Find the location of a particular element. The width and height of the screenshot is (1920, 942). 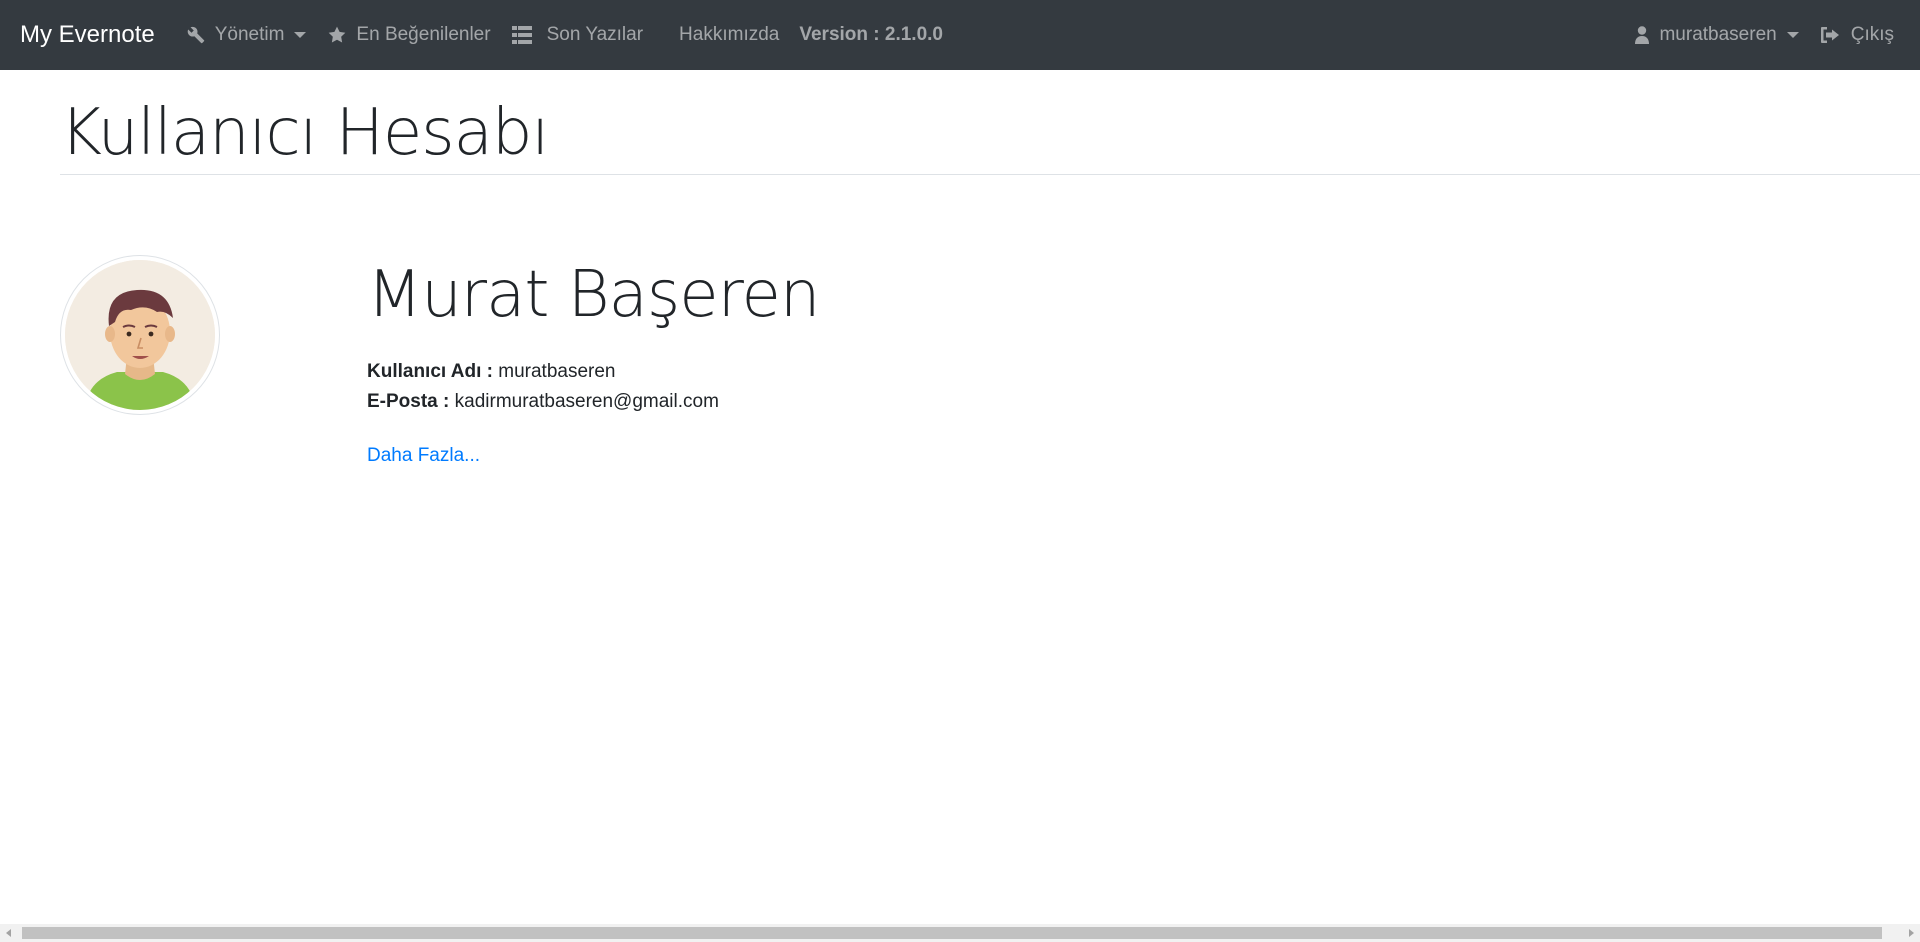

scroll-left-icon is located at coordinates (8, 933).